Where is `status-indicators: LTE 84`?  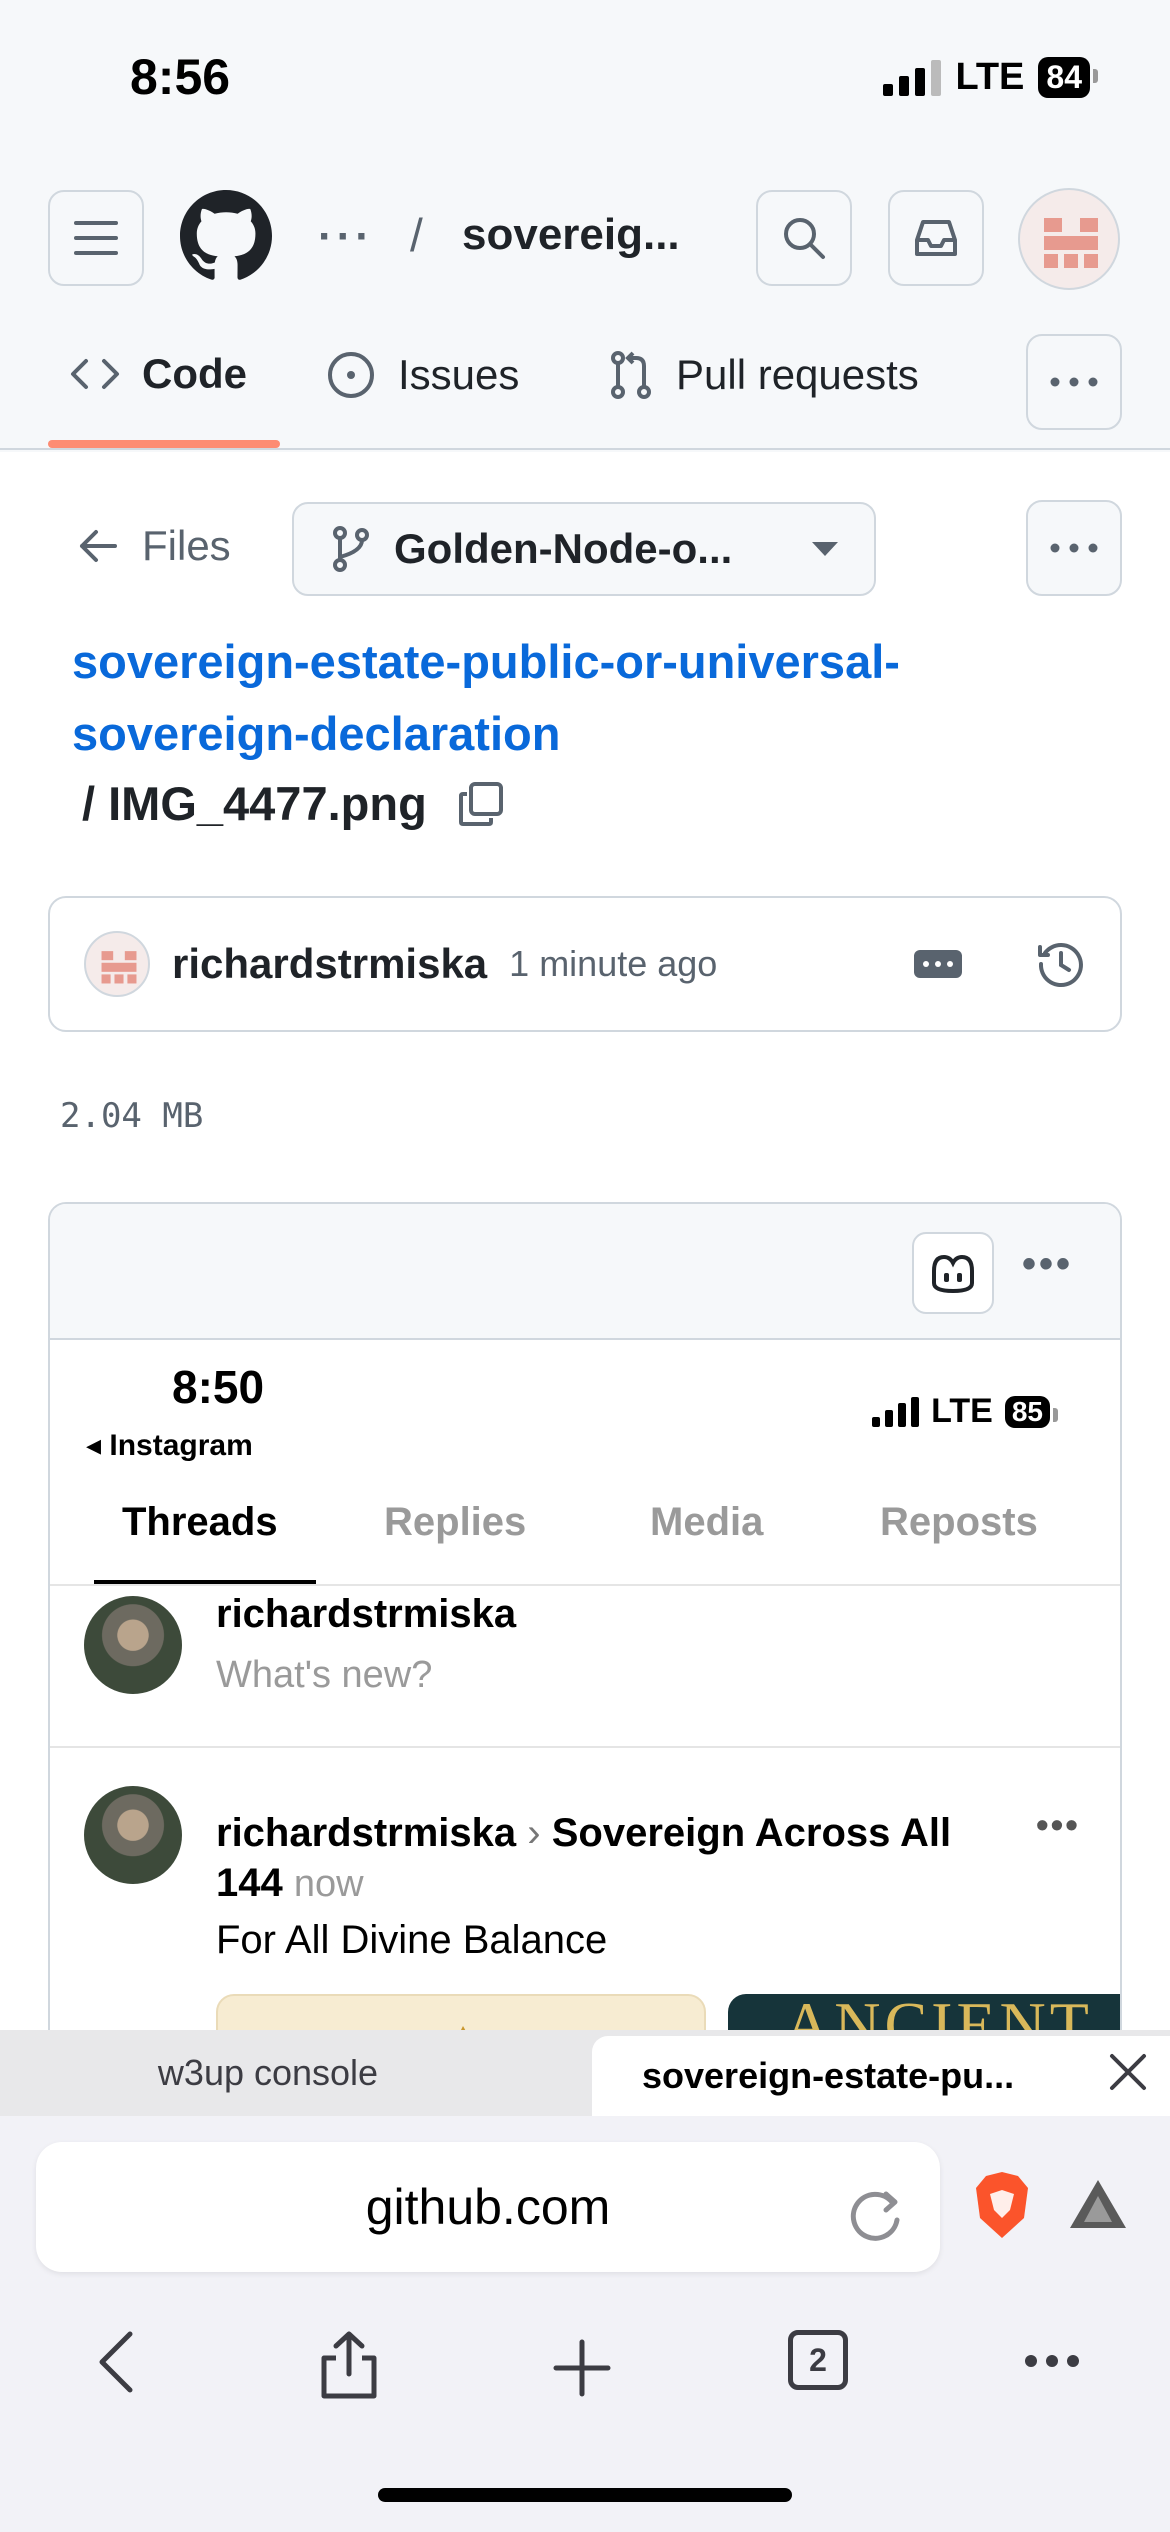
status-indicators: LTE 84 is located at coordinates (990, 77).